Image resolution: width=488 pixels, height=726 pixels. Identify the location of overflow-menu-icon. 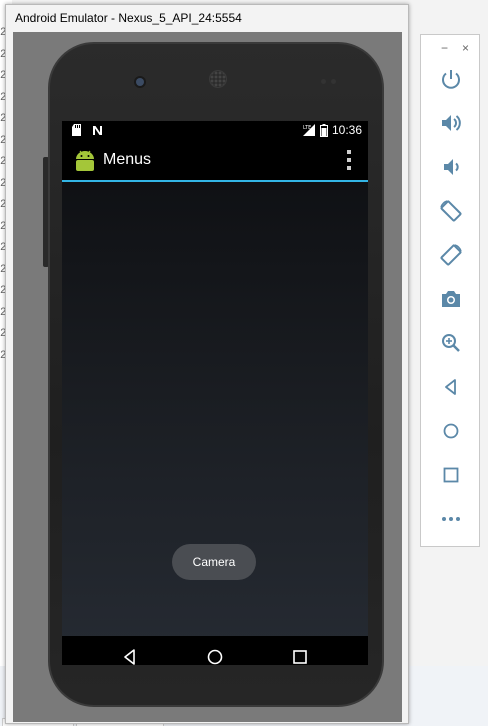
(349, 160).